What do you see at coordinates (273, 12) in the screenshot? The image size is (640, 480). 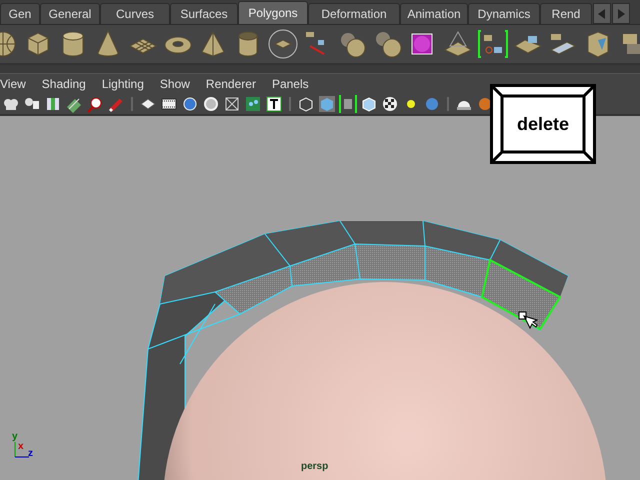 I see `shelf-tab: Polygons` at bounding box center [273, 12].